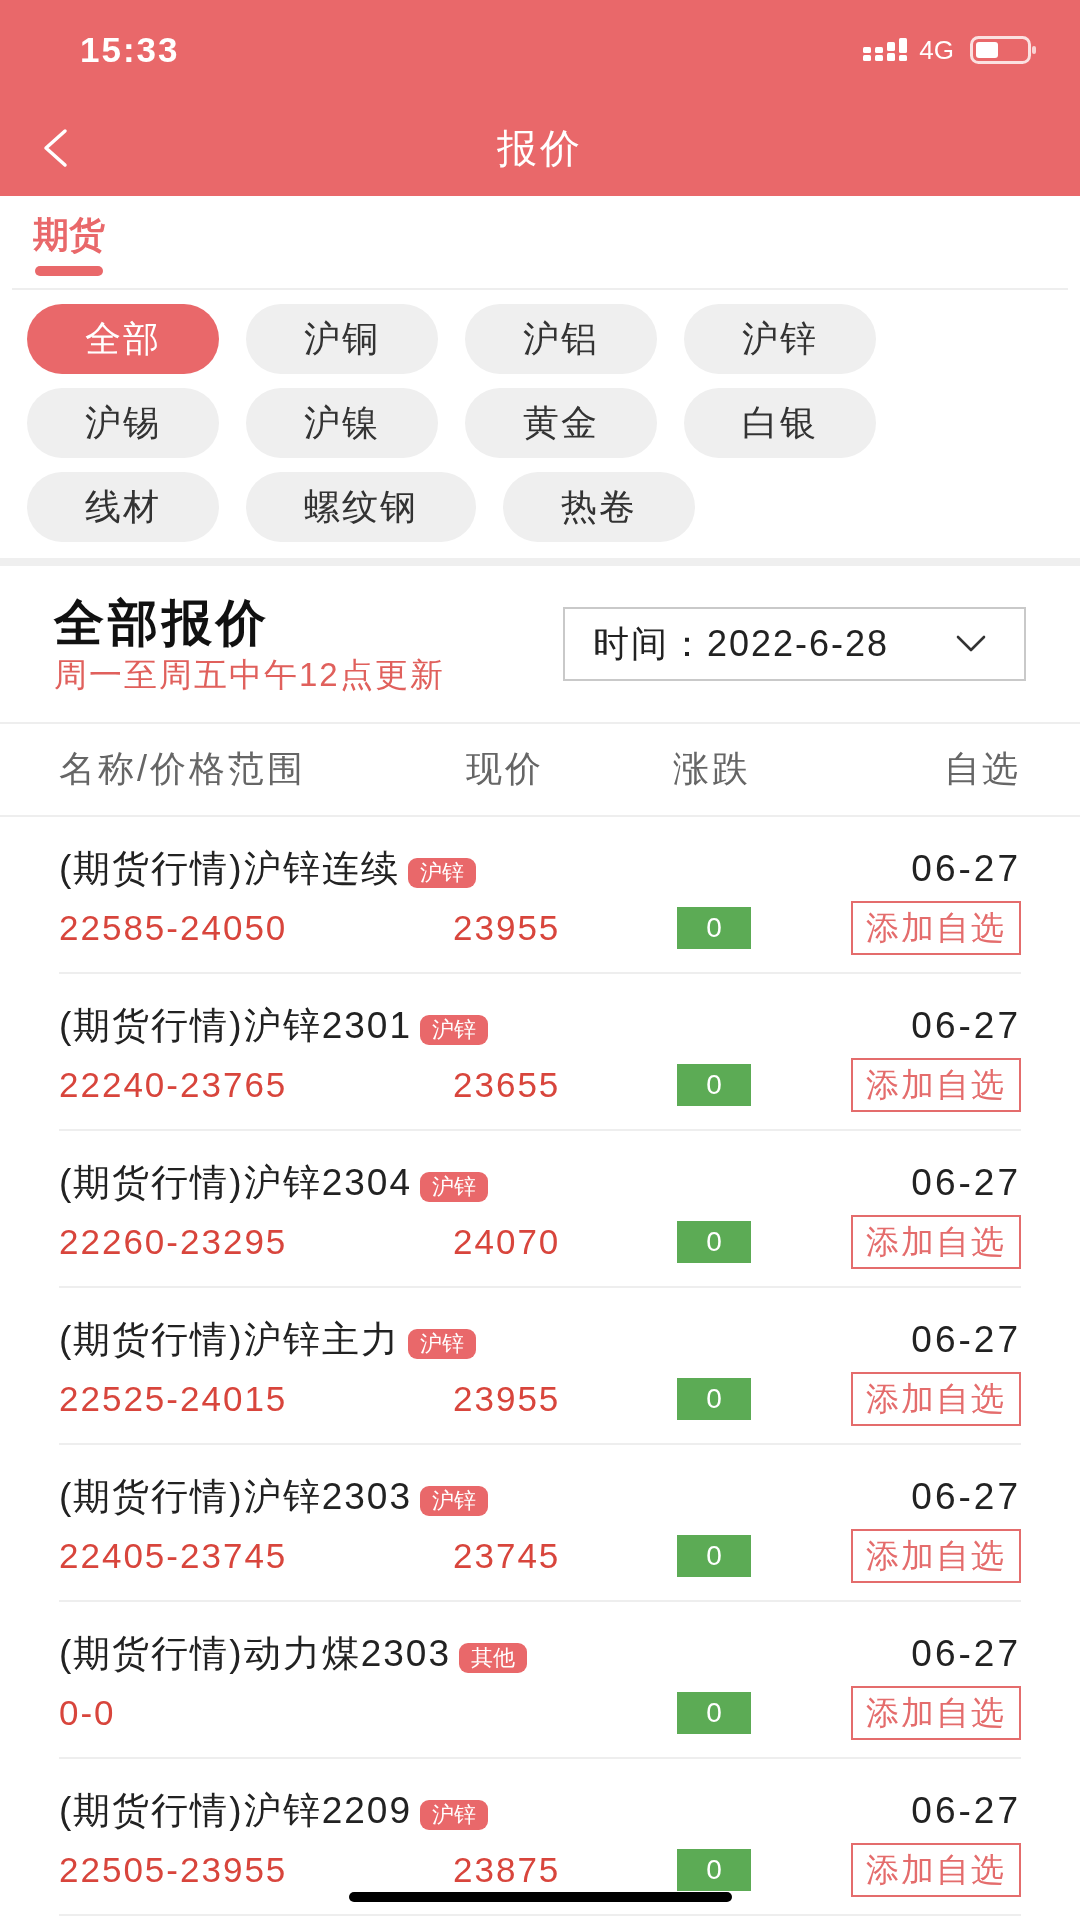 The width and height of the screenshot is (1080, 1920). What do you see at coordinates (1003, 50) in the screenshot?
I see `battery-icon` at bounding box center [1003, 50].